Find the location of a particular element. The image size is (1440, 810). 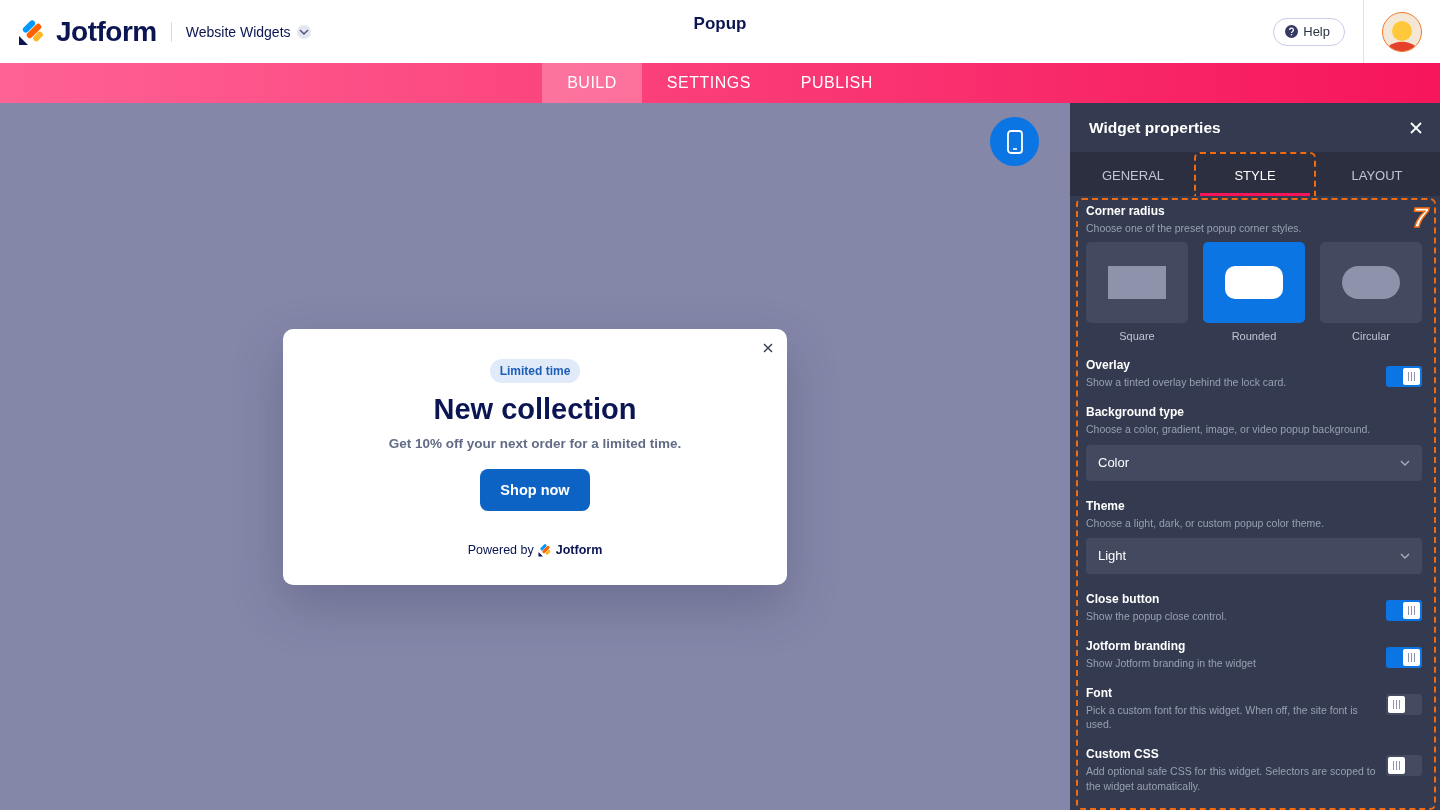

option-label: Circular is located at coordinates (1371, 336).